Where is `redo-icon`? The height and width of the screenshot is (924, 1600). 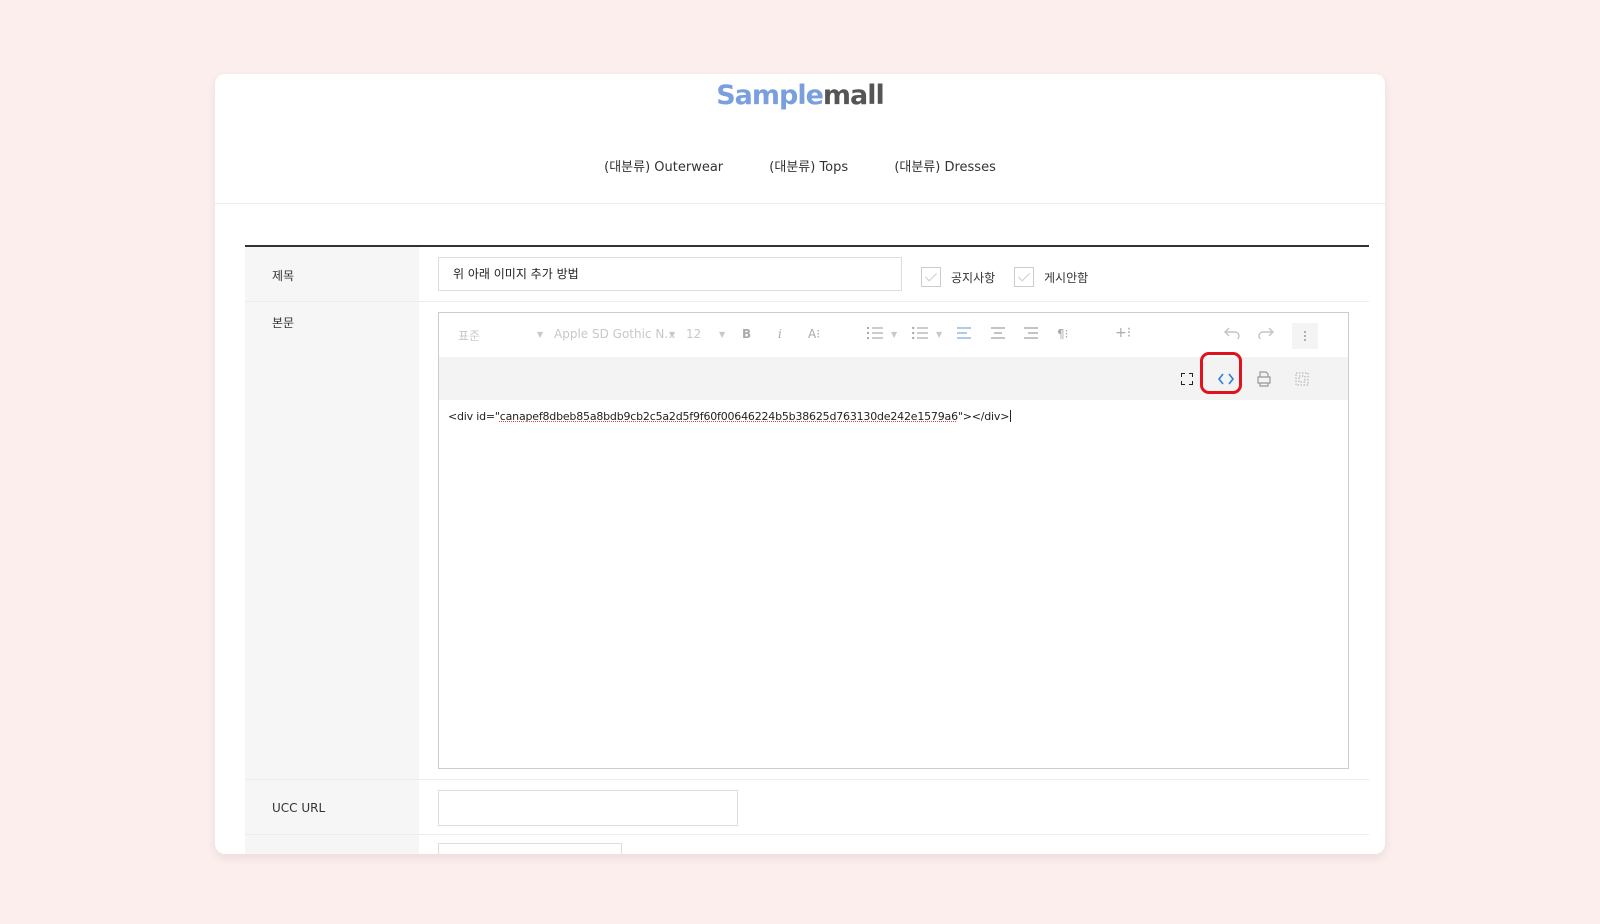 redo-icon is located at coordinates (1266, 334).